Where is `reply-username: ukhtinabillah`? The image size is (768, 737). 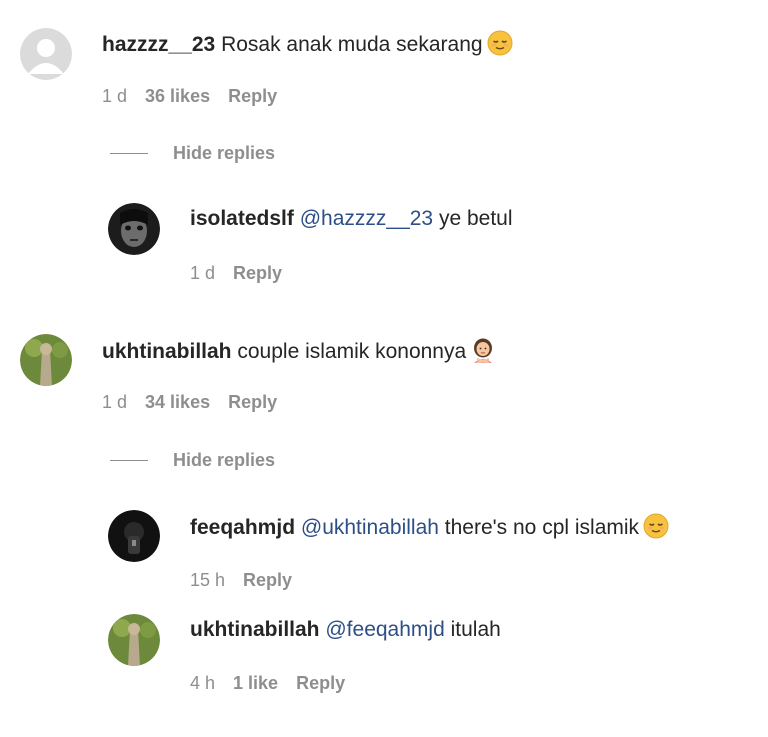
reply-username: ukhtinabillah is located at coordinates (255, 629).